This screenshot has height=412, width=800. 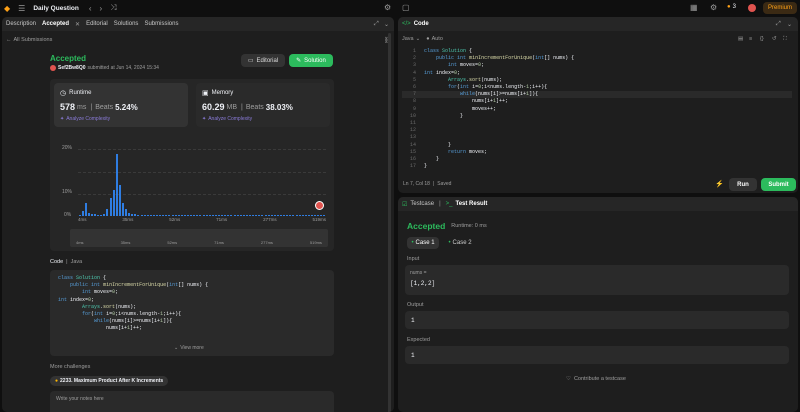 I want to click on format-icon: ≡, so click(x=750, y=39).